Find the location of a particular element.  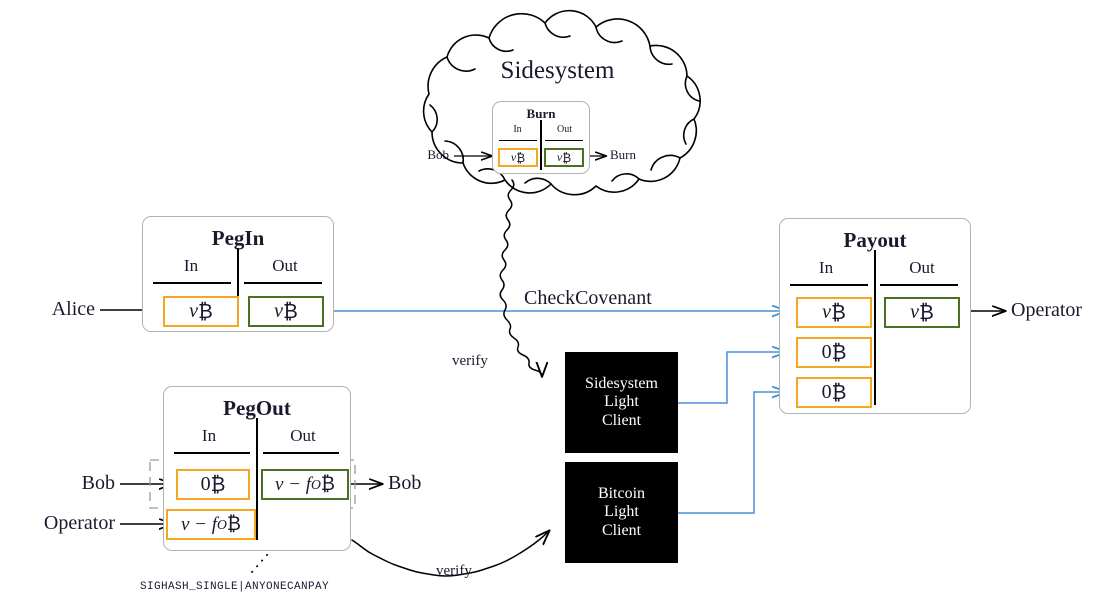

verify-label-bottom: verify is located at coordinates (454, 571).